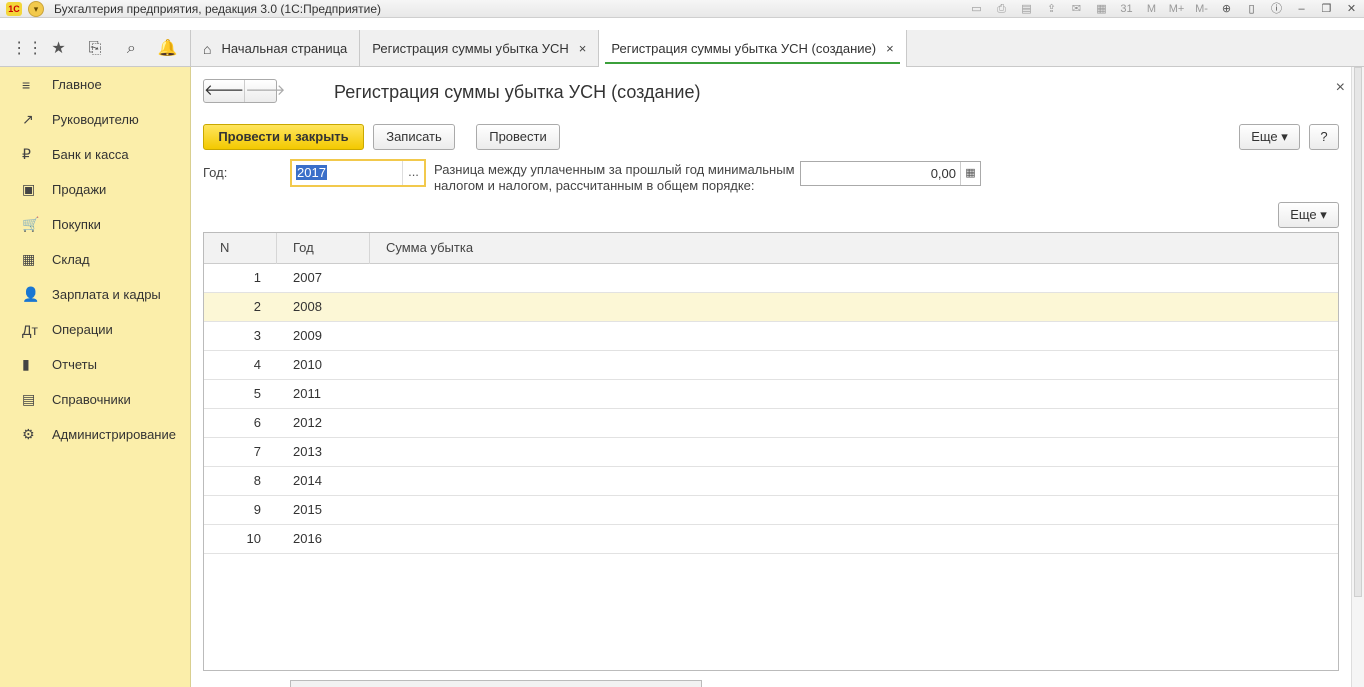 The image size is (1364, 687). Describe the element at coordinates (95, 329) in the screenshot. I see `sidebar-item-7: Дт Операции` at that location.